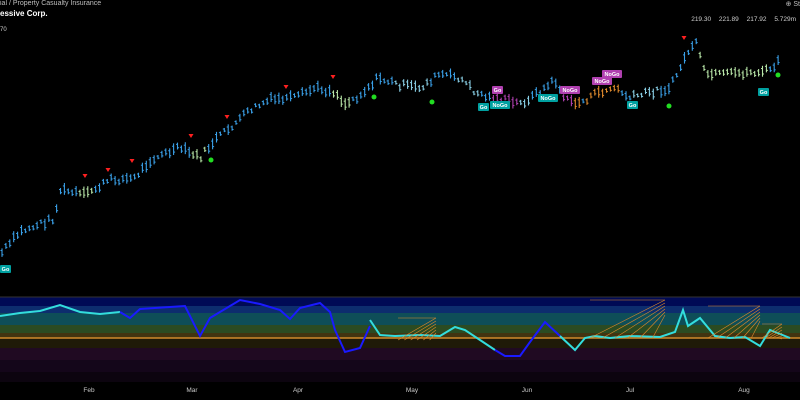 This screenshot has width=800, height=400. I want to click on month-tick-label: Jun, so click(527, 390).